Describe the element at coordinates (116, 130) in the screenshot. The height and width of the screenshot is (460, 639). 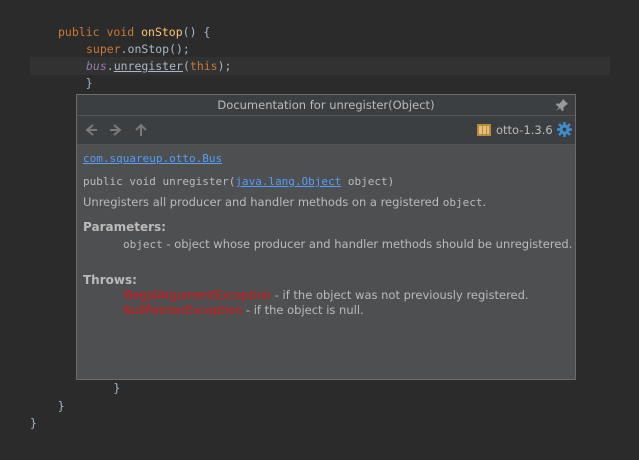
I see `forward-arrow-icon` at that location.